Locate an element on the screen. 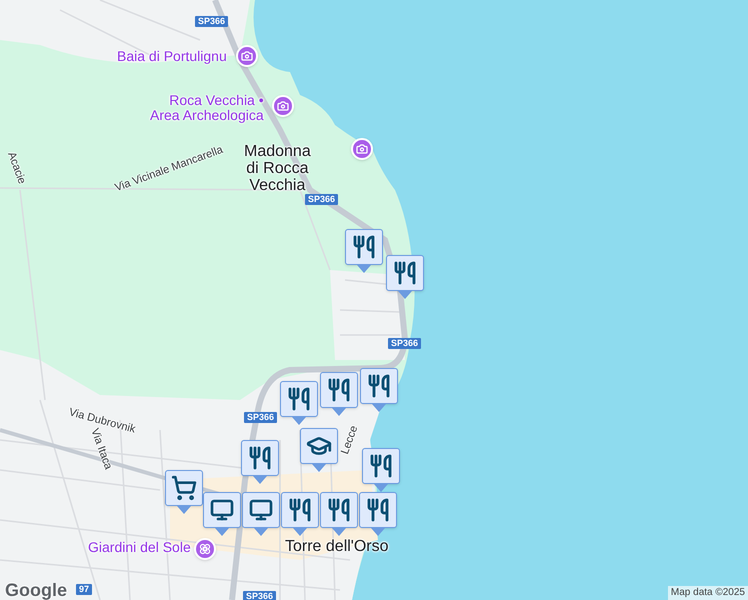 This screenshot has height=600, width=748. town-label: Madonna di Rocca Vecchia is located at coordinates (277, 168).